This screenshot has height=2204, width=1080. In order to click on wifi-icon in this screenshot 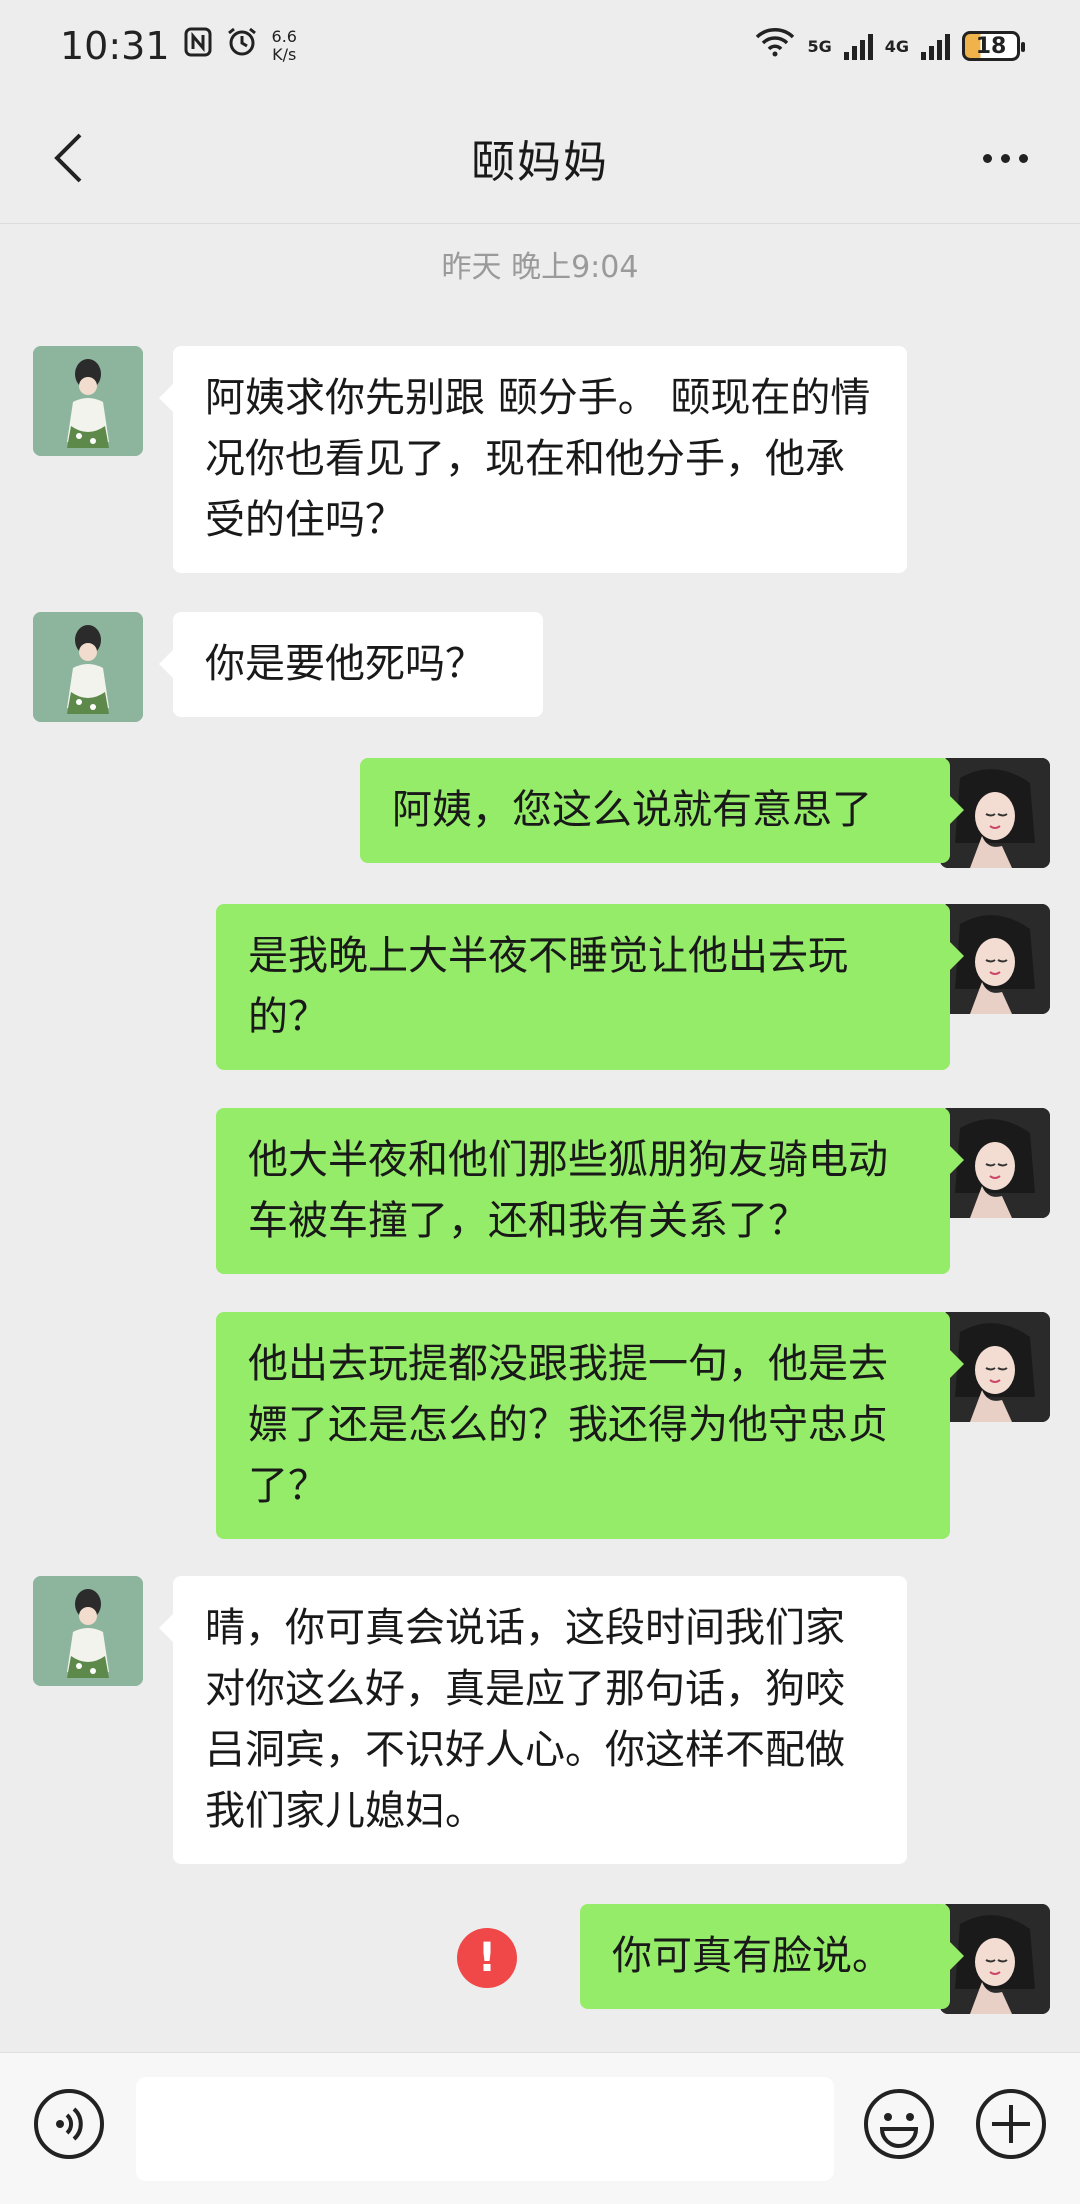, I will do `click(775, 46)`.